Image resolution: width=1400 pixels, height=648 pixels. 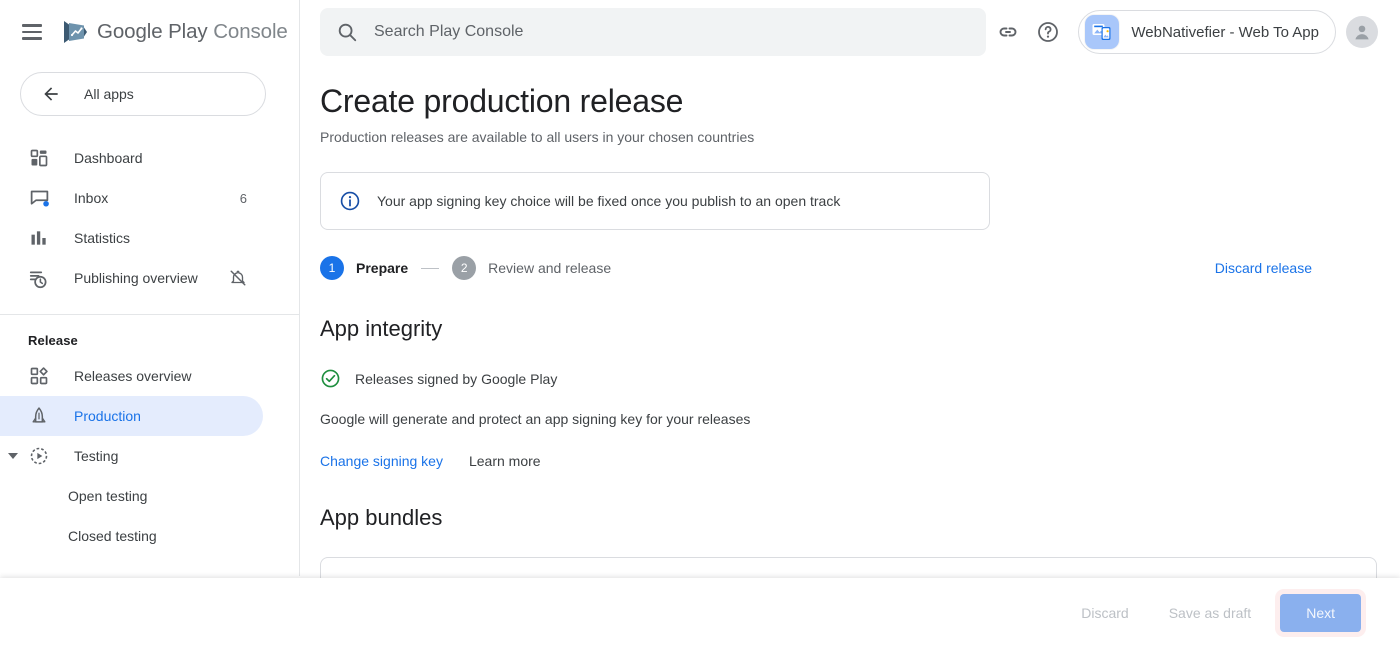 I want to click on testing-icon, so click(x=39, y=456).